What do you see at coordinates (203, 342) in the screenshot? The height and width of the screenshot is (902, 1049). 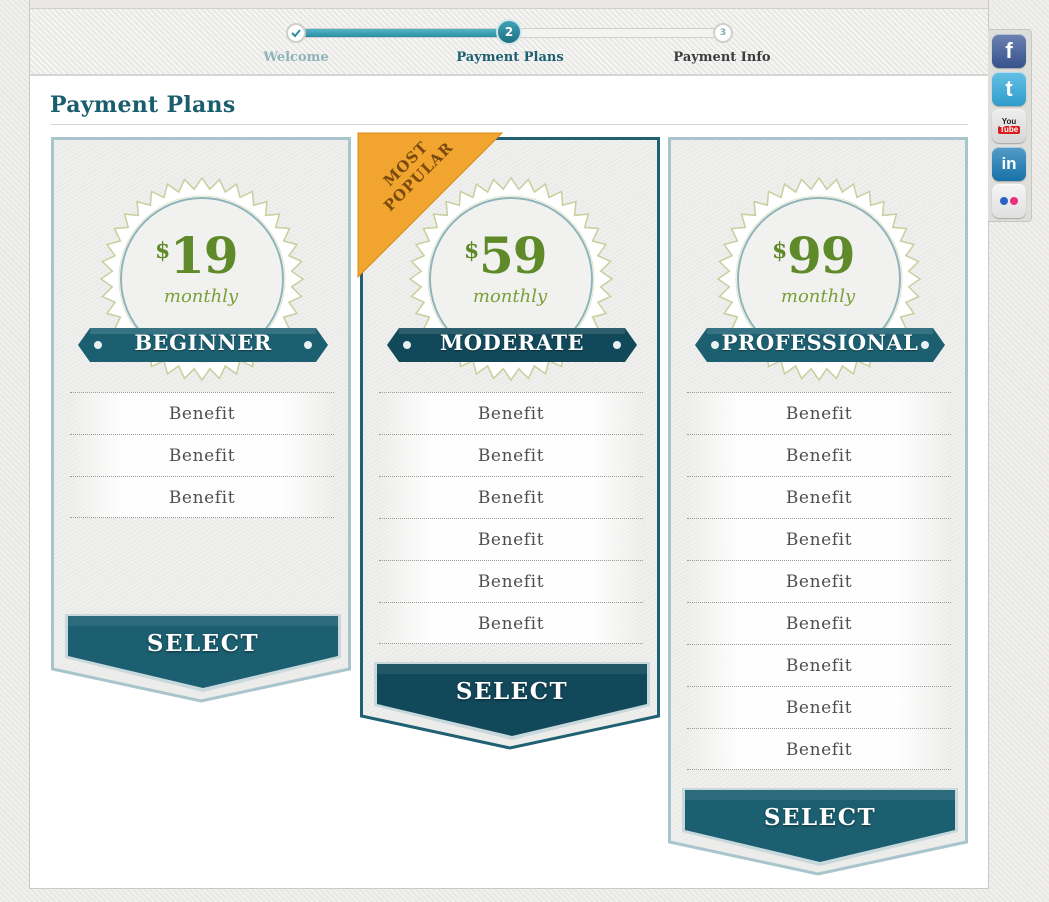 I see `plan-name: BEGINNER` at bounding box center [203, 342].